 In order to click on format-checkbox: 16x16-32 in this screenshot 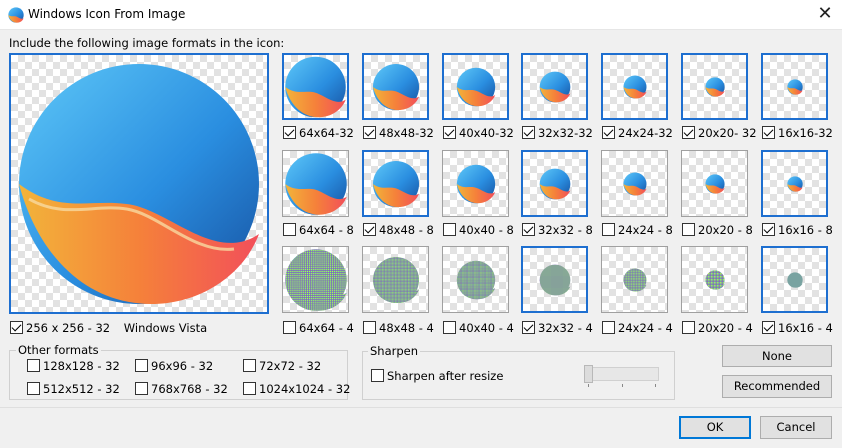, I will do `click(797, 133)`.